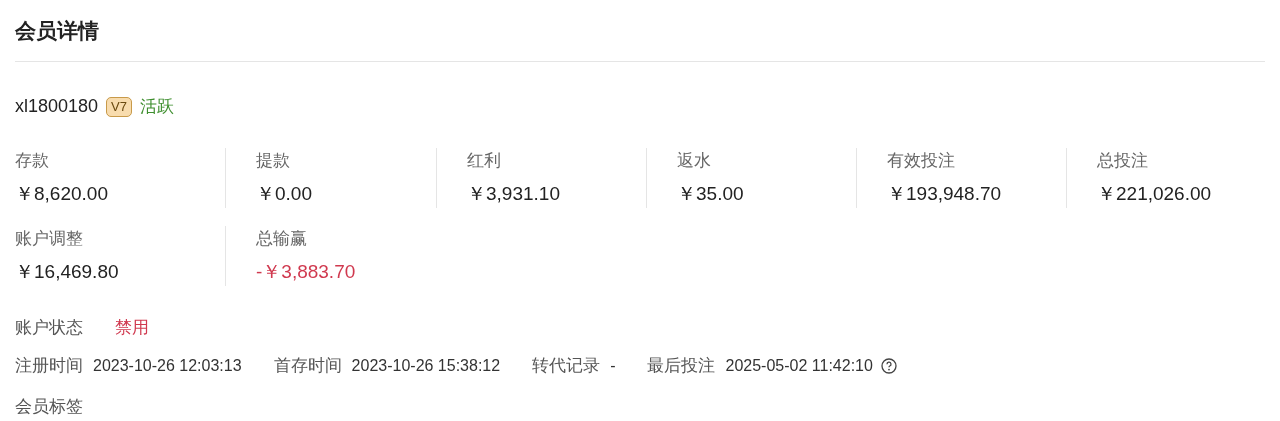  What do you see at coordinates (57, 30) in the screenshot?
I see `page-title: 会员详情` at bounding box center [57, 30].